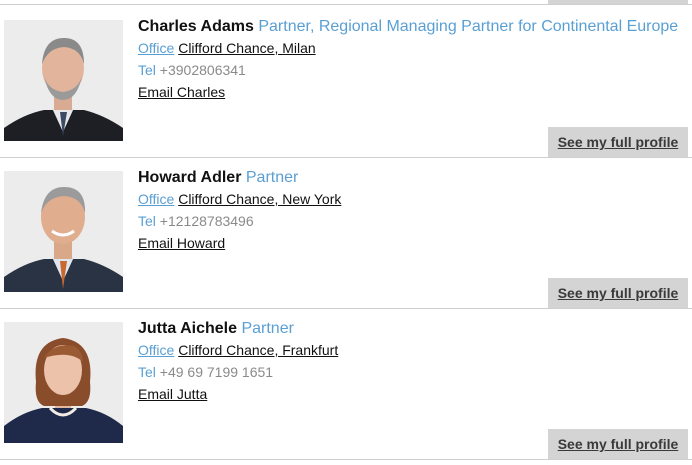  Describe the element at coordinates (246, 48) in the screenshot. I see `office-link: Clifford Chance, Milan` at that location.